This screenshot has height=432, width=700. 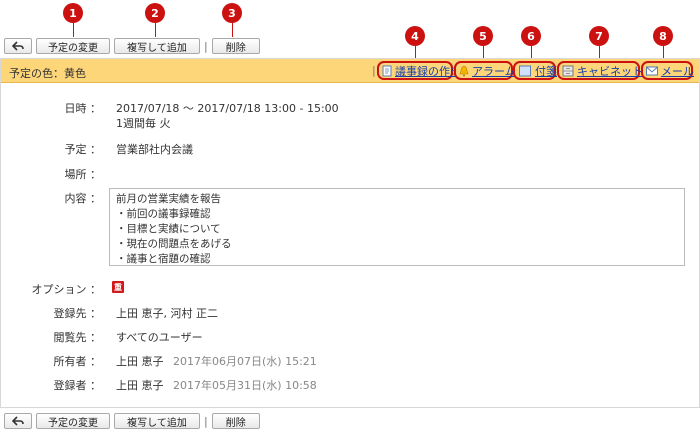 What do you see at coordinates (531, 36) in the screenshot?
I see `callout-badge-6: 6` at bounding box center [531, 36].